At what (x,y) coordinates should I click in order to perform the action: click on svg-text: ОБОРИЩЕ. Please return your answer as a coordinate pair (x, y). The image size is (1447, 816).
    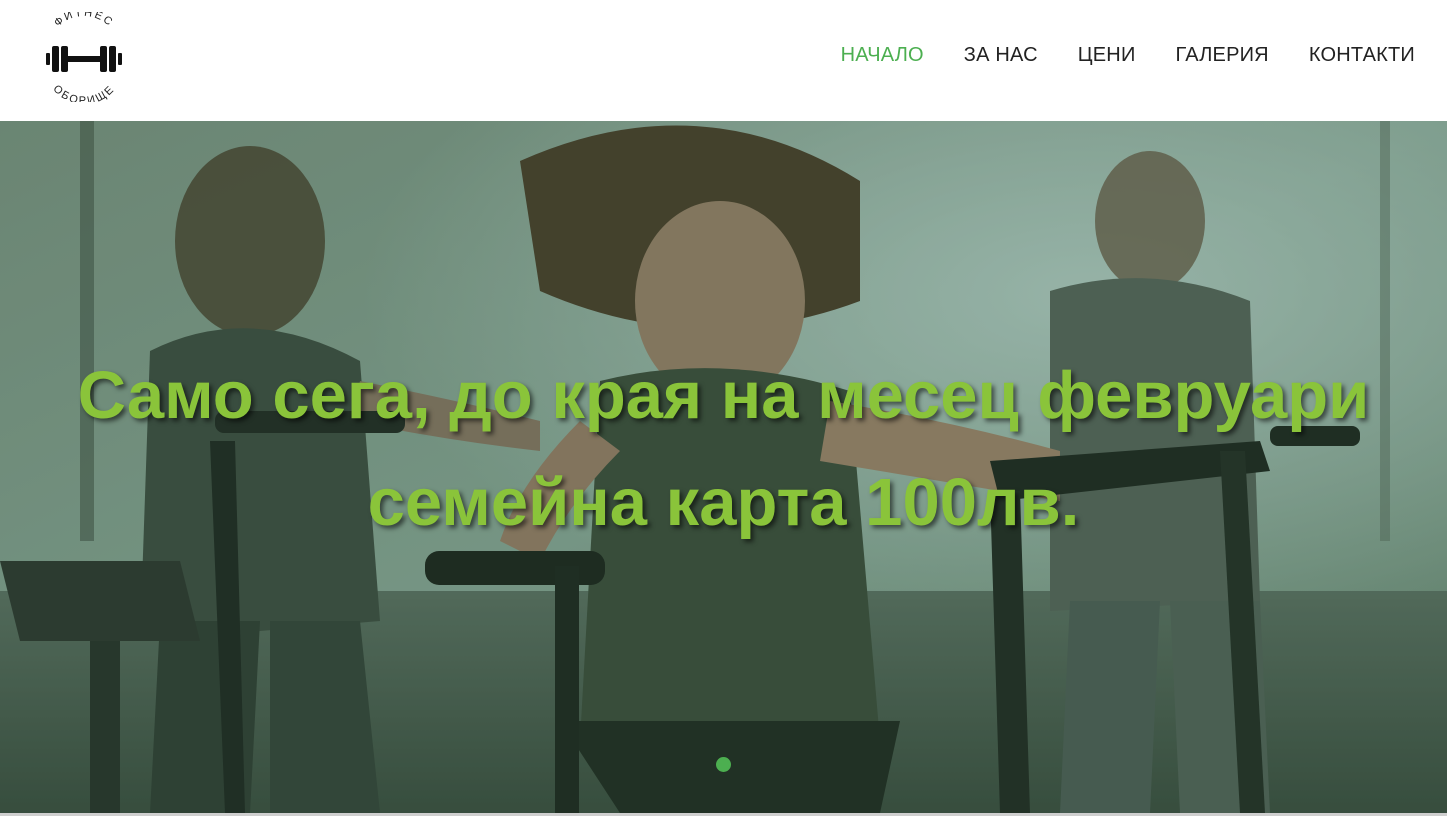
    Looking at the image, I should click on (84, 92).